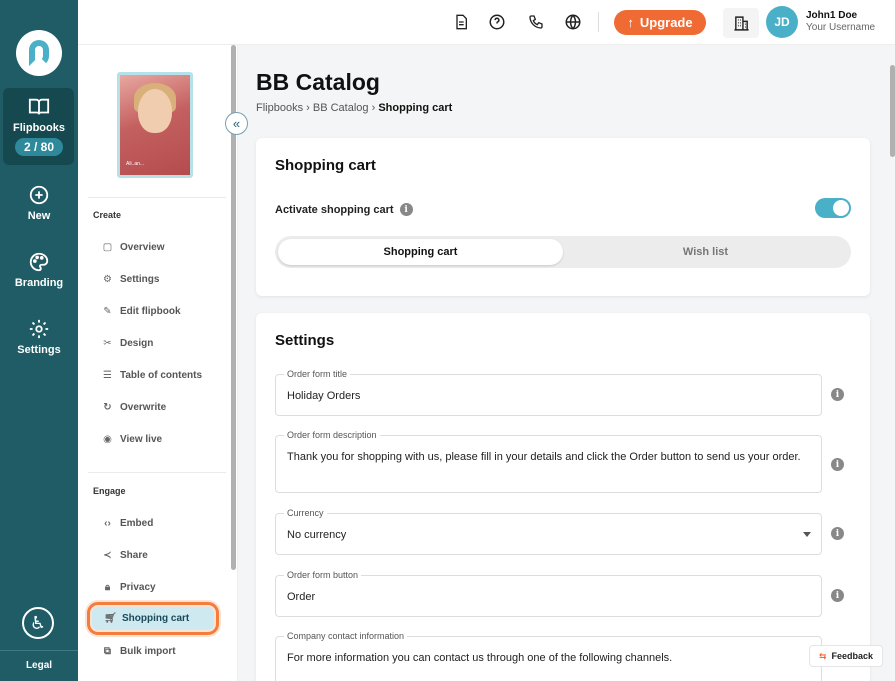  I want to click on upgrade-button: ↑ Upgrade, so click(660, 22).